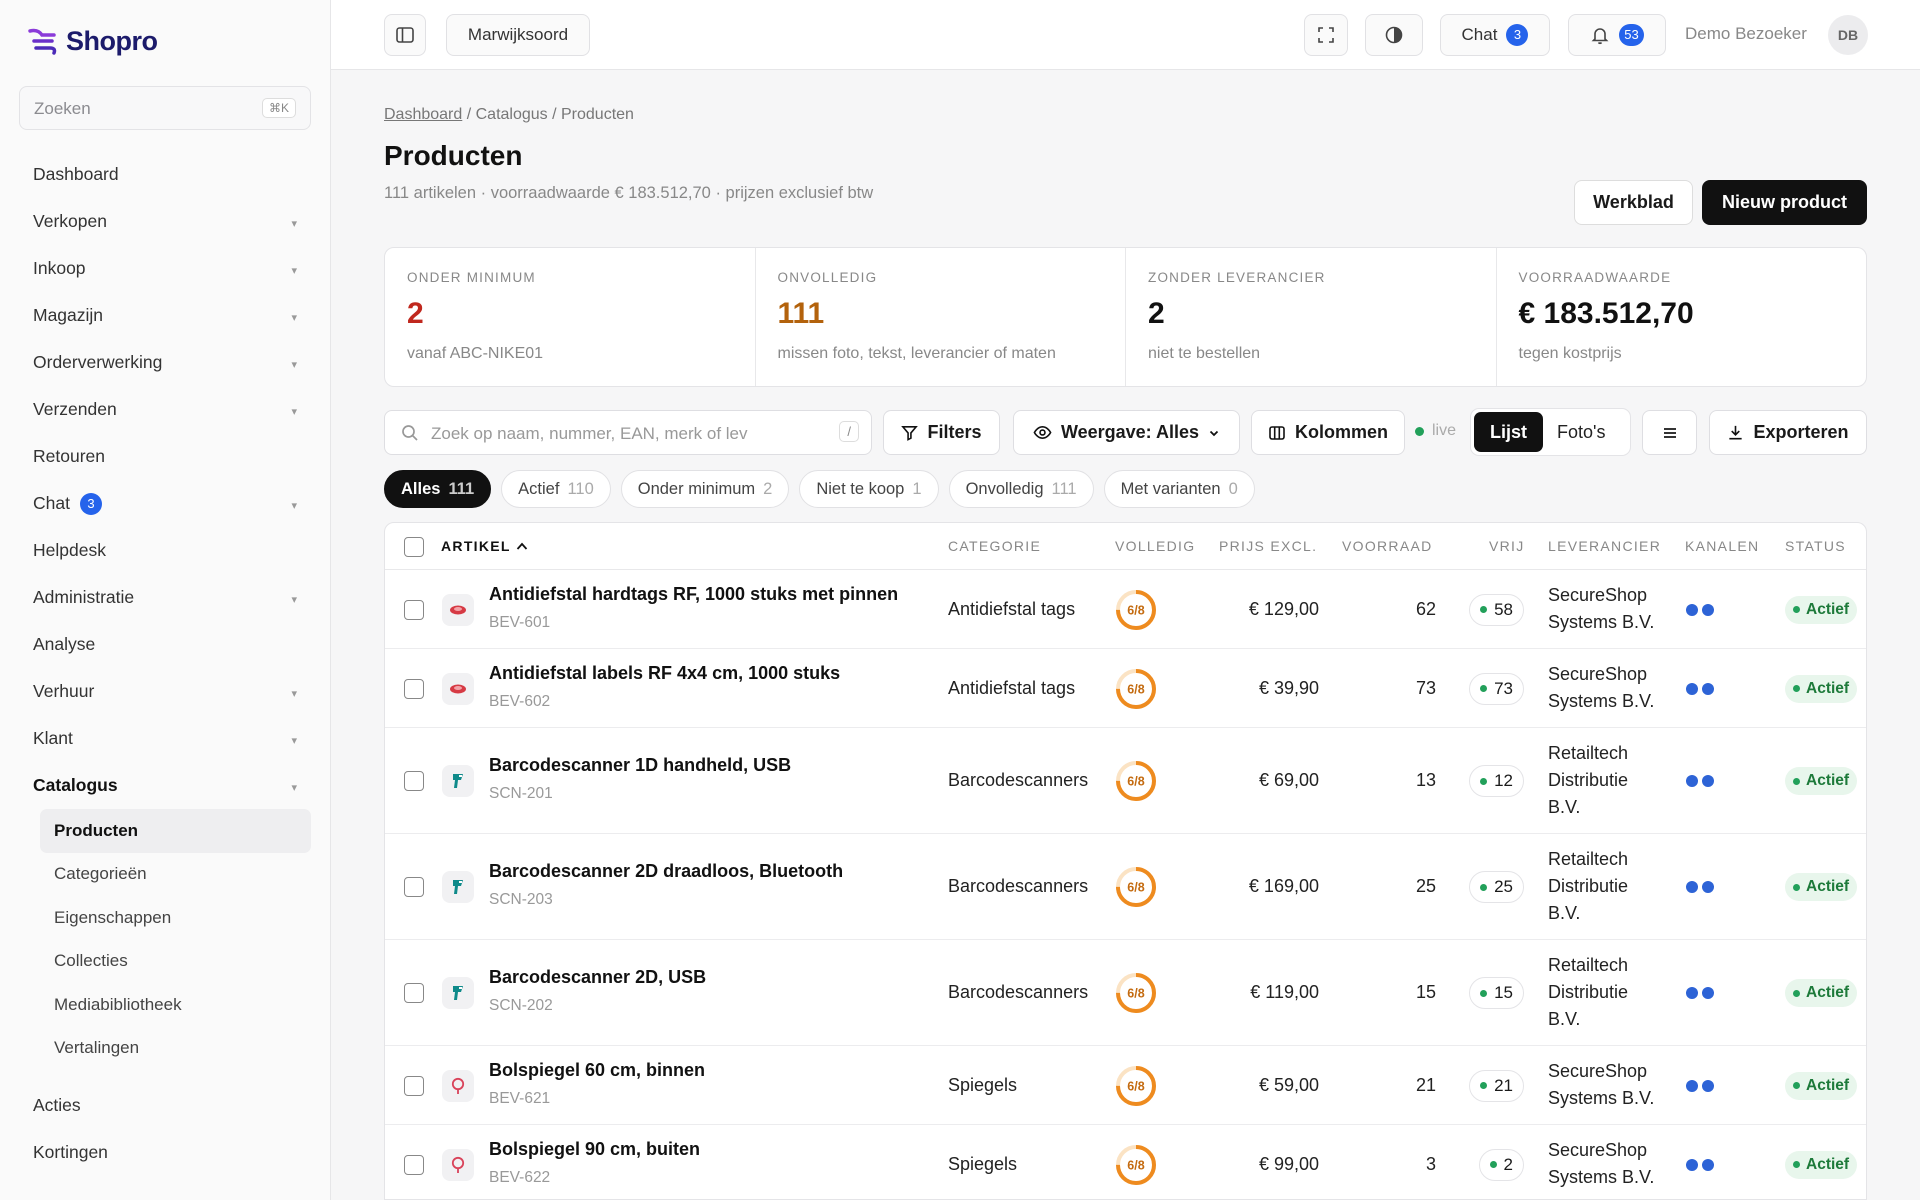  What do you see at coordinates (1788, 432) in the screenshot?
I see `export-button: Exporteren` at bounding box center [1788, 432].